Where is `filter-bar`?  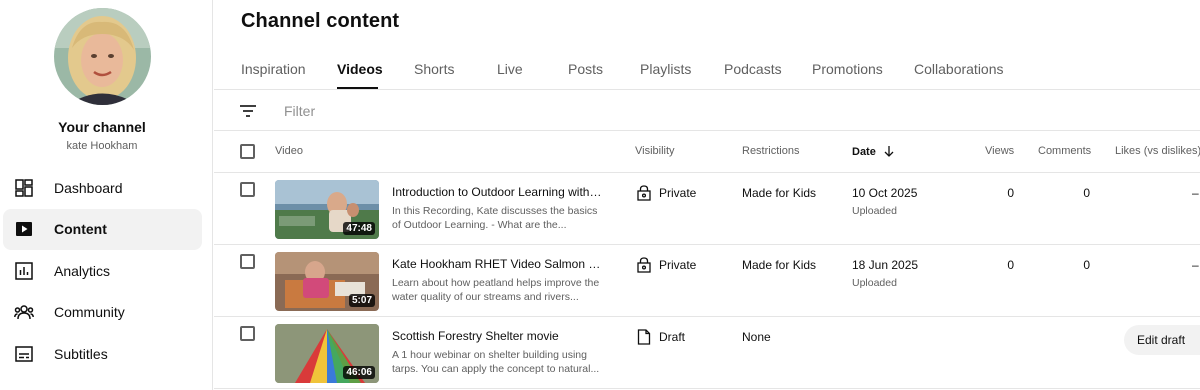 filter-bar is located at coordinates (707, 110).